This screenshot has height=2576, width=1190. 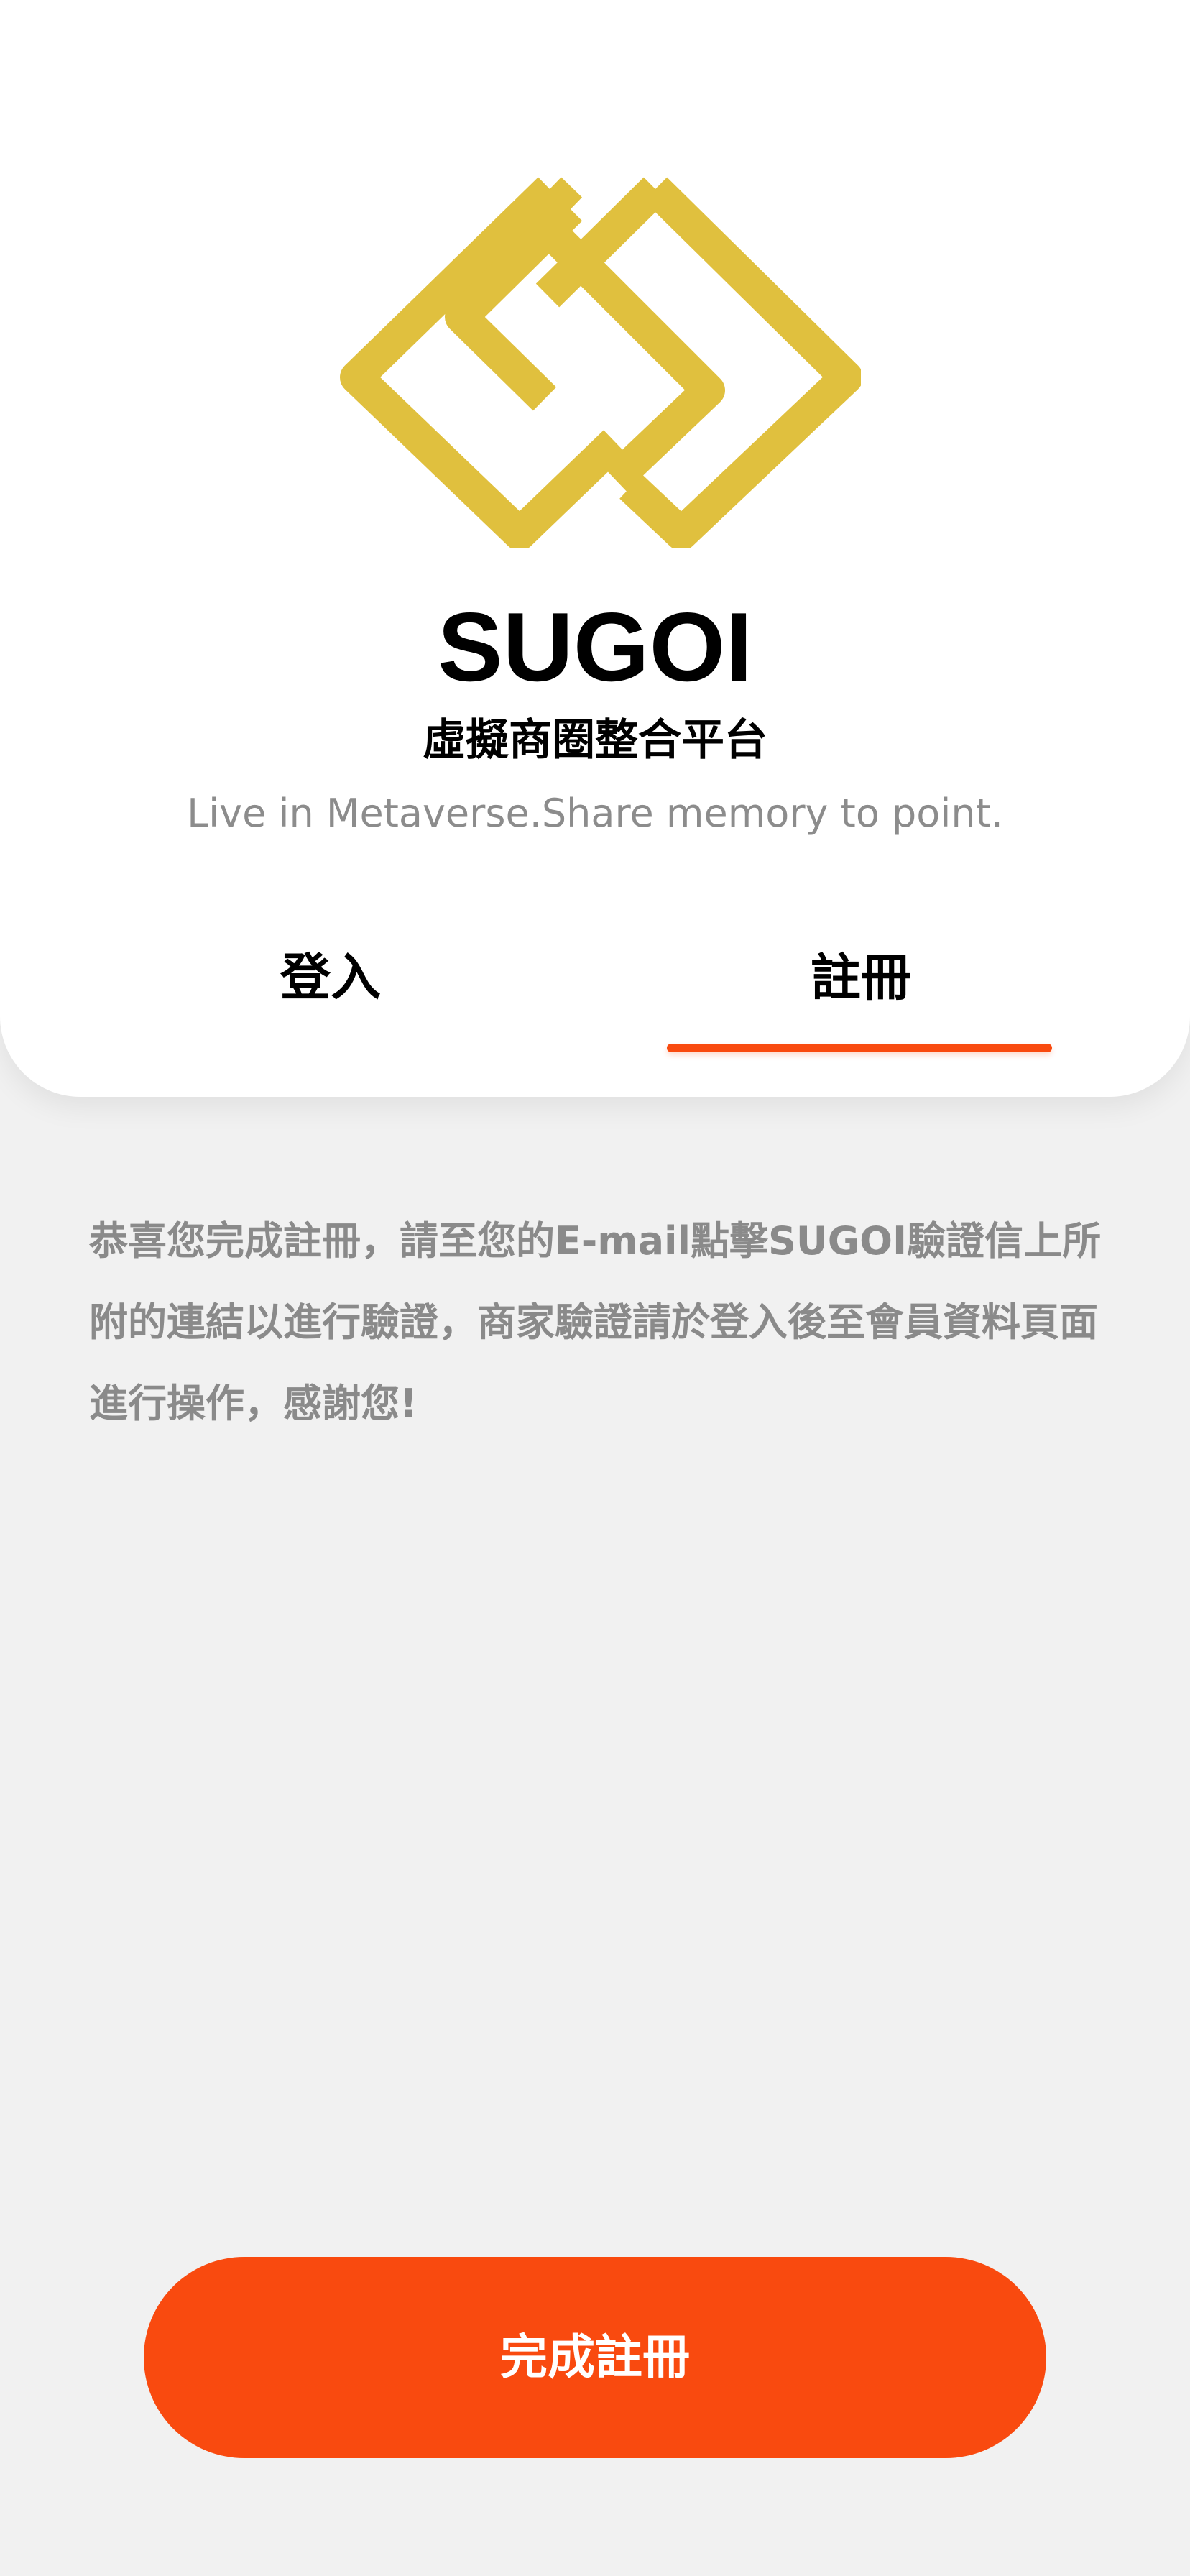 What do you see at coordinates (331, 977) in the screenshot?
I see `tab-login: 登入` at bounding box center [331, 977].